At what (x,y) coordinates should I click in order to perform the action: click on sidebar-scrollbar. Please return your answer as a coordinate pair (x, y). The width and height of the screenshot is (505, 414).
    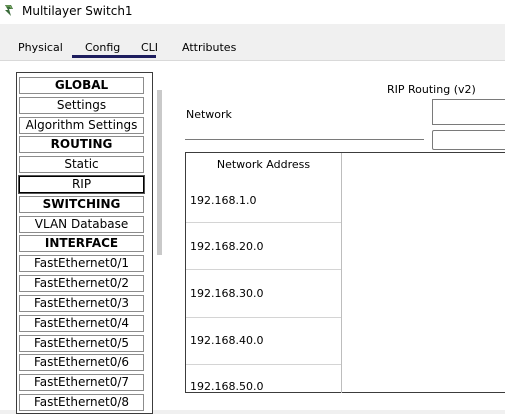
    Looking at the image, I should click on (159, 172).